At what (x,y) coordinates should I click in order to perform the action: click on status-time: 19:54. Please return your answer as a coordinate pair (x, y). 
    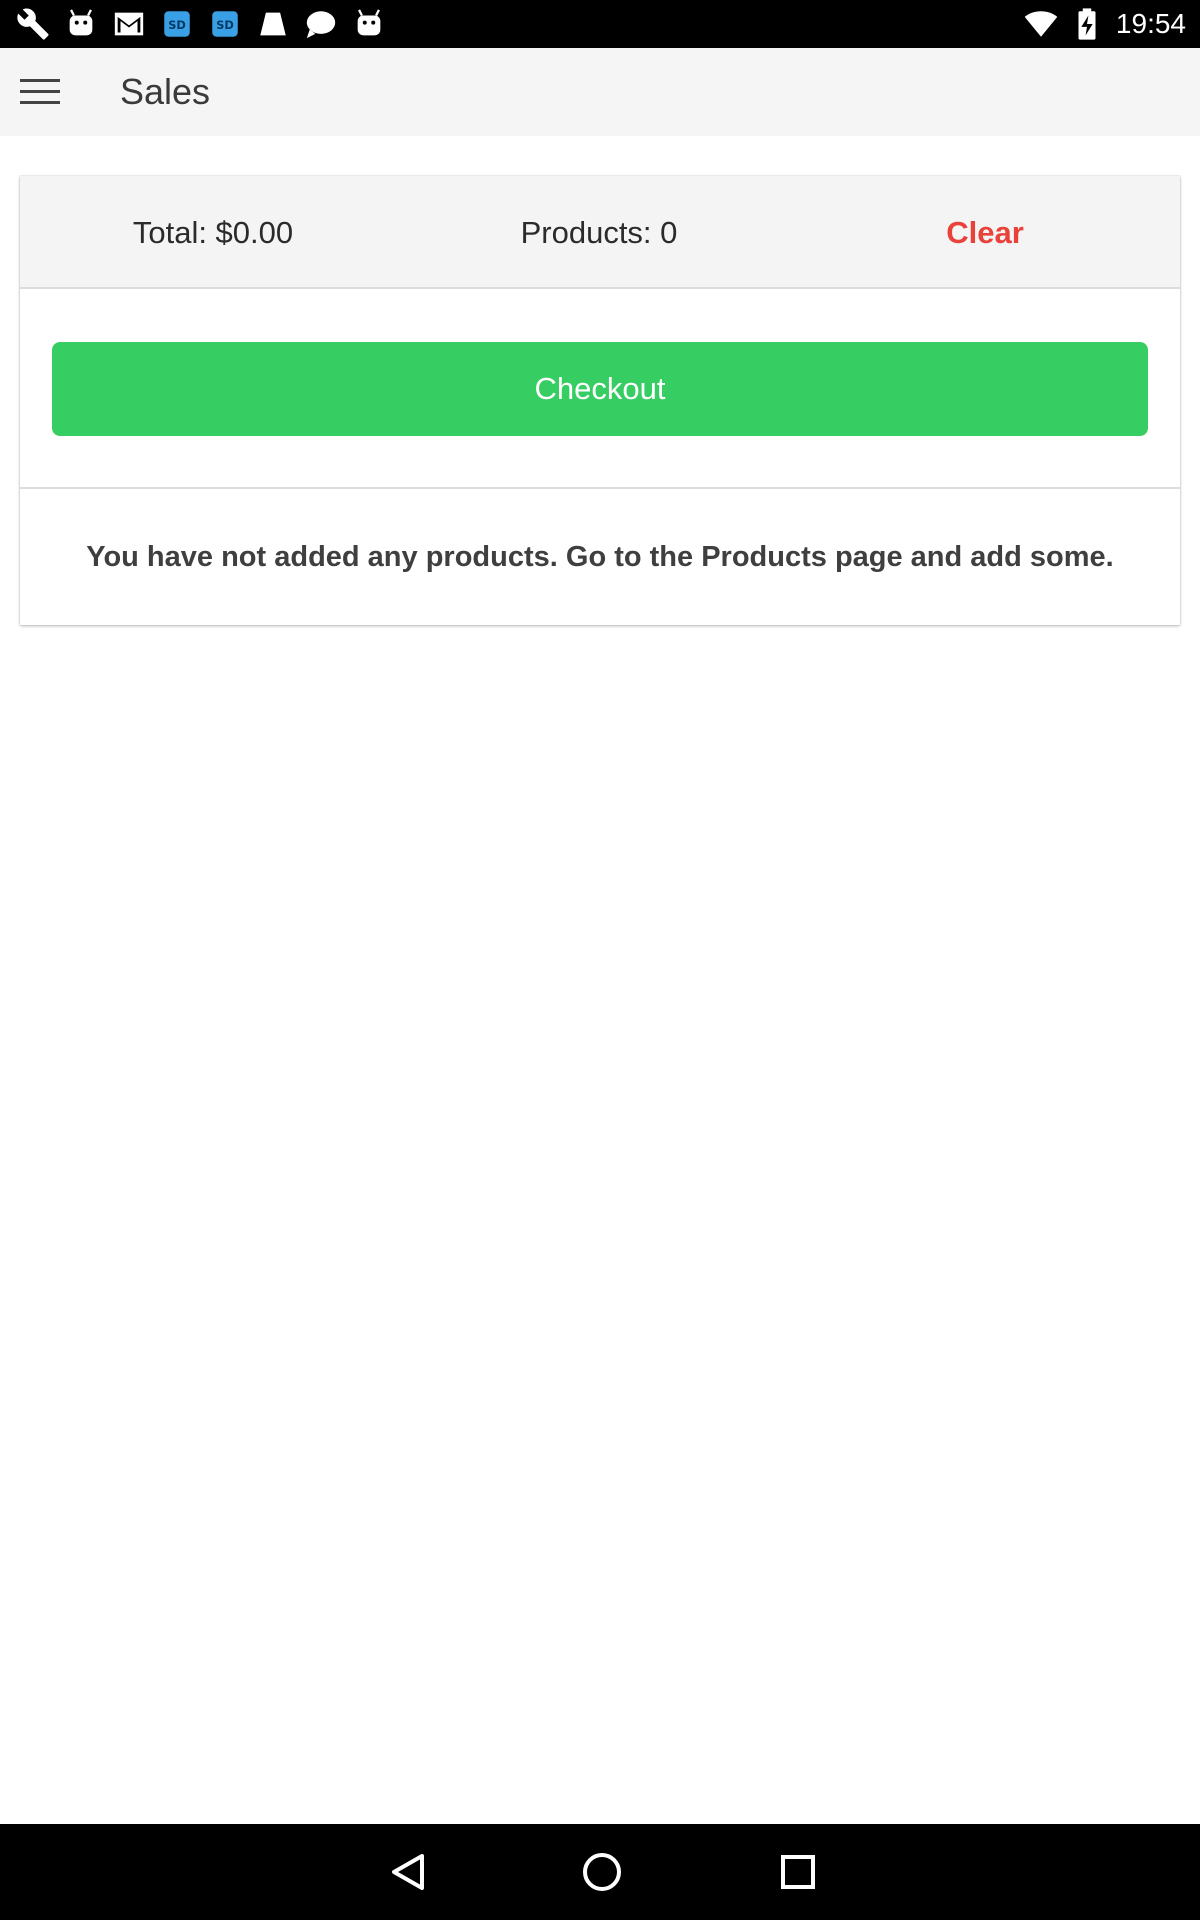
    Looking at the image, I should click on (1150, 23).